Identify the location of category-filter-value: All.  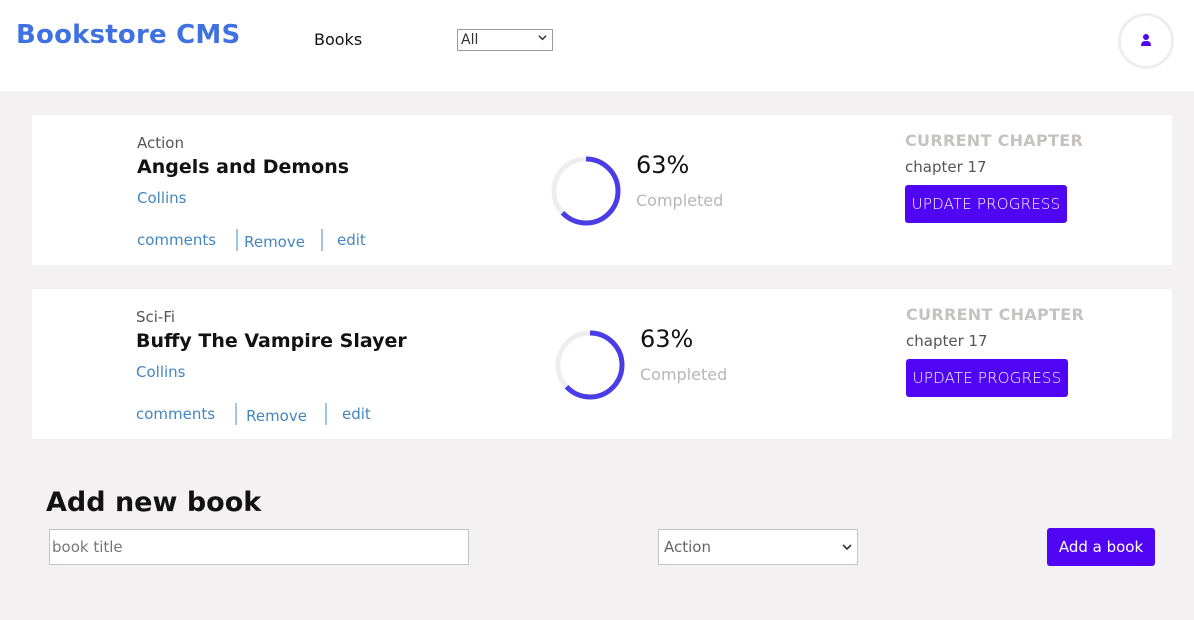
(470, 40).